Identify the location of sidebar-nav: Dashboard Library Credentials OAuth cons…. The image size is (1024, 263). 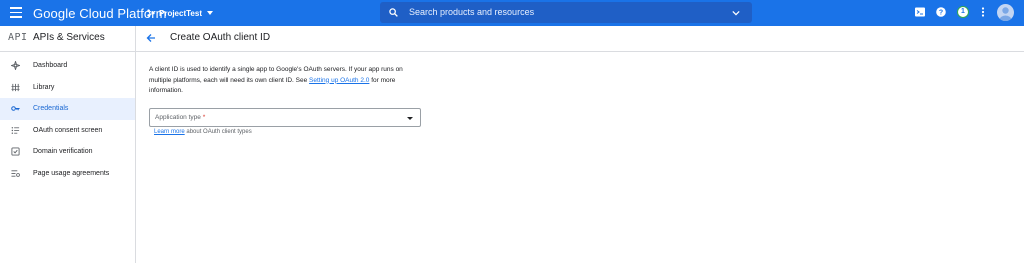
(67, 119).